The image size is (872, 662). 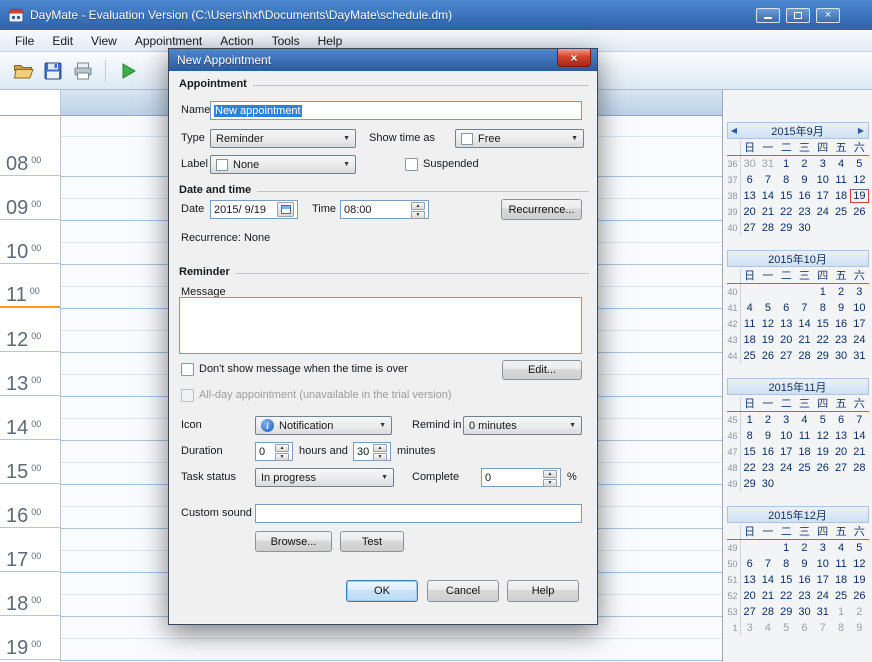 I want to click on type-combo: Reminder ▼, so click(x=283, y=138).